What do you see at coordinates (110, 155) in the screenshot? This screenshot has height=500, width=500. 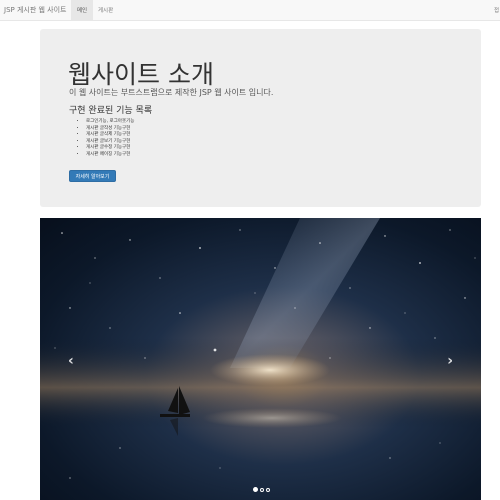 I see `list-item: 게시판 페이징 기능구현` at bounding box center [110, 155].